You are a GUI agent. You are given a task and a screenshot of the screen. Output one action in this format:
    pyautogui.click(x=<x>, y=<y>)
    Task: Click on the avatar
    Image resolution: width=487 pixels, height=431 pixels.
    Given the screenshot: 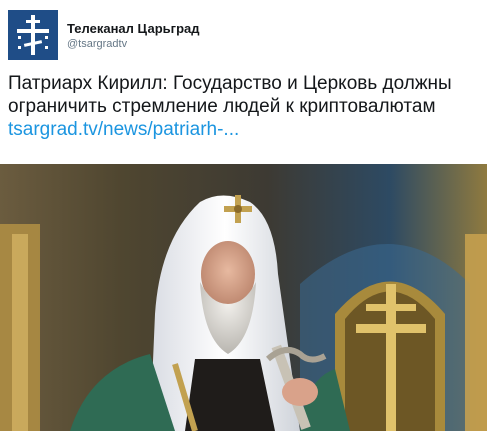 What is the action you would take?
    pyautogui.click(x=33, y=35)
    